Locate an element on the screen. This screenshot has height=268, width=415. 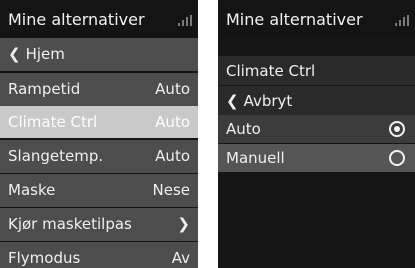
radio-unchecked-icon is located at coordinates (397, 158).